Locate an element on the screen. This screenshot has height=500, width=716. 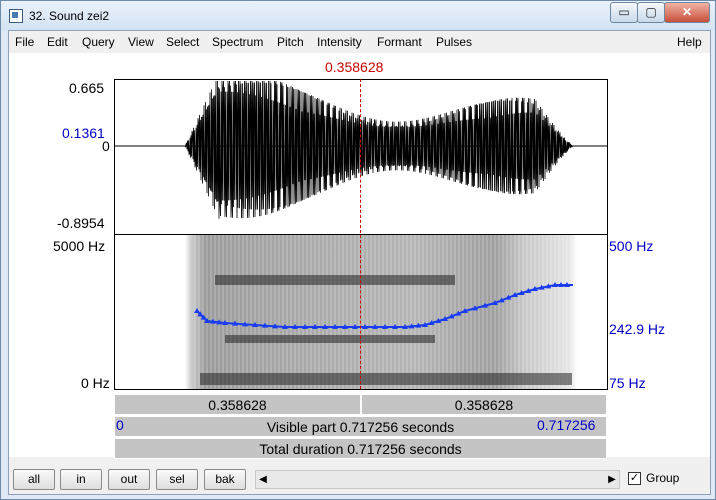
menu-formant: Formant is located at coordinates (399, 42).